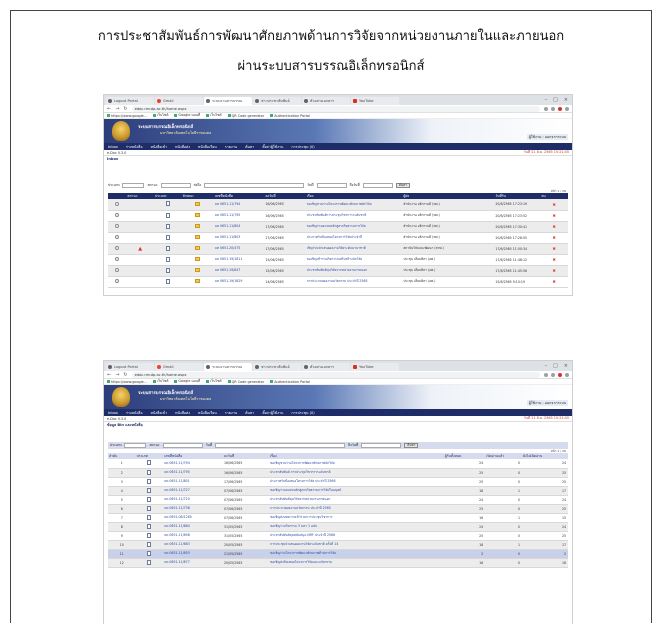  What do you see at coordinates (193, 518) in the screenshot?
I see `doc-number: มท 0651.08/1265` at bounding box center [193, 518].